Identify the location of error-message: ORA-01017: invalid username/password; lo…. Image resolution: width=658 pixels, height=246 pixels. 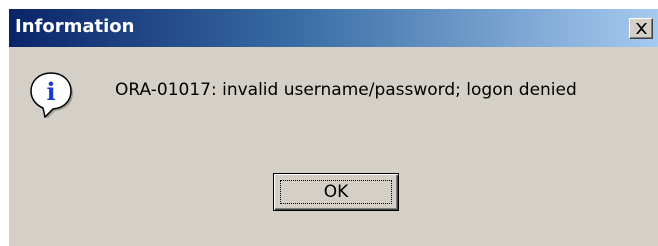
(346, 90).